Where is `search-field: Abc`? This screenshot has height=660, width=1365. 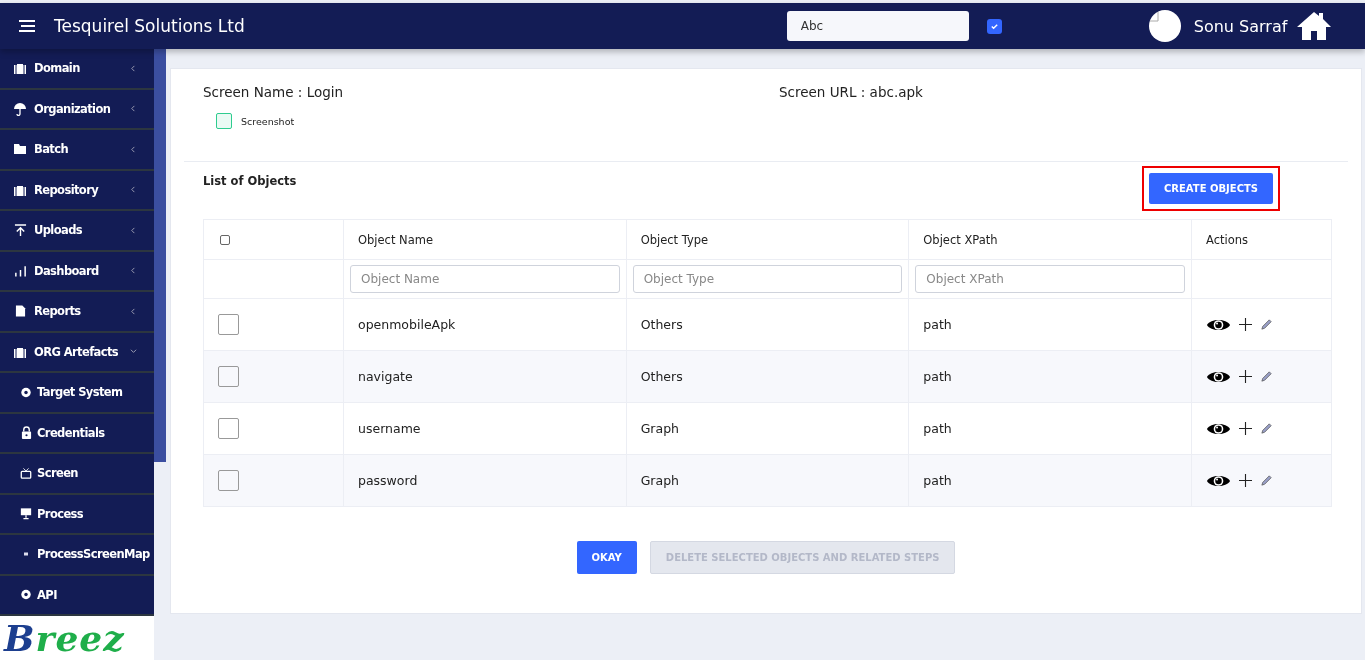 search-field: Abc is located at coordinates (877, 26).